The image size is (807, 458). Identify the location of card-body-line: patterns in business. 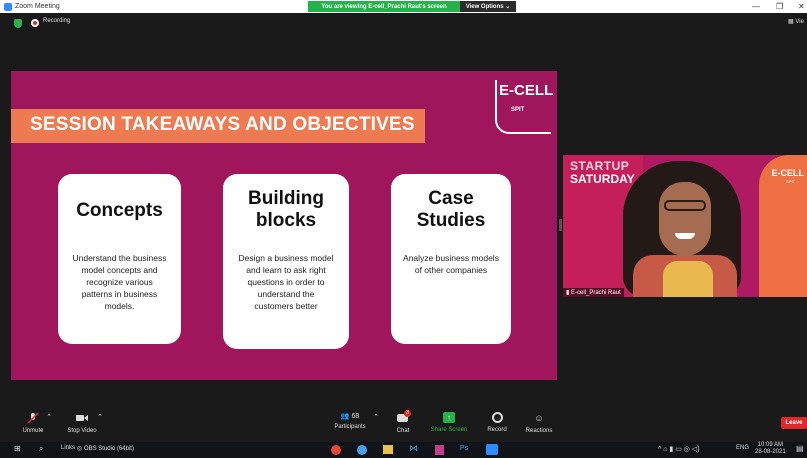
(119, 294).